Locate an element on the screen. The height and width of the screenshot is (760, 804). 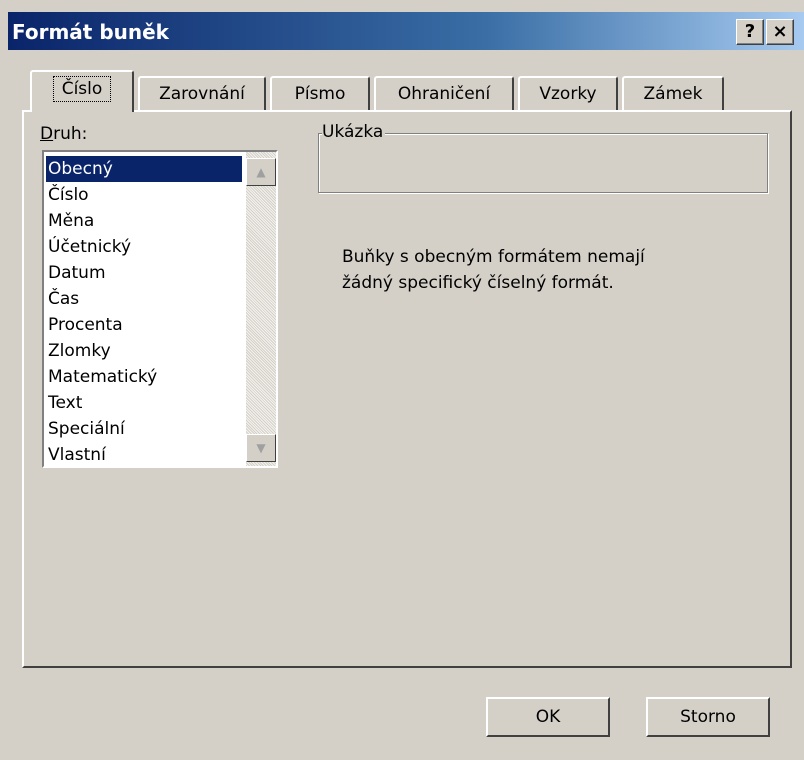
category-label: Druh: is located at coordinates (63, 134).